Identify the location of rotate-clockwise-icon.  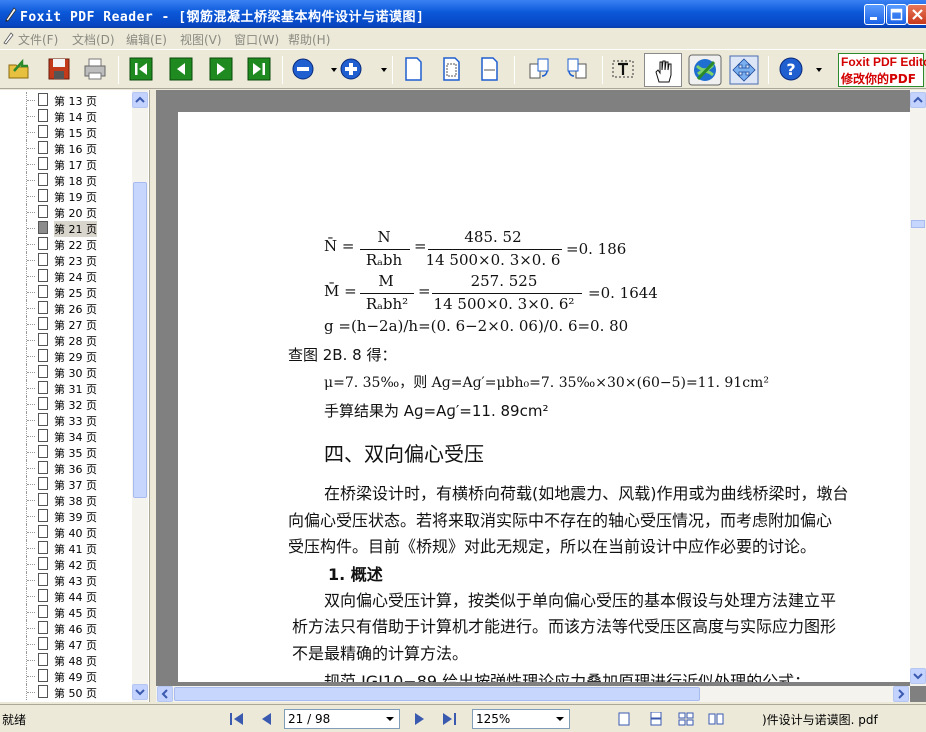
(539, 69).